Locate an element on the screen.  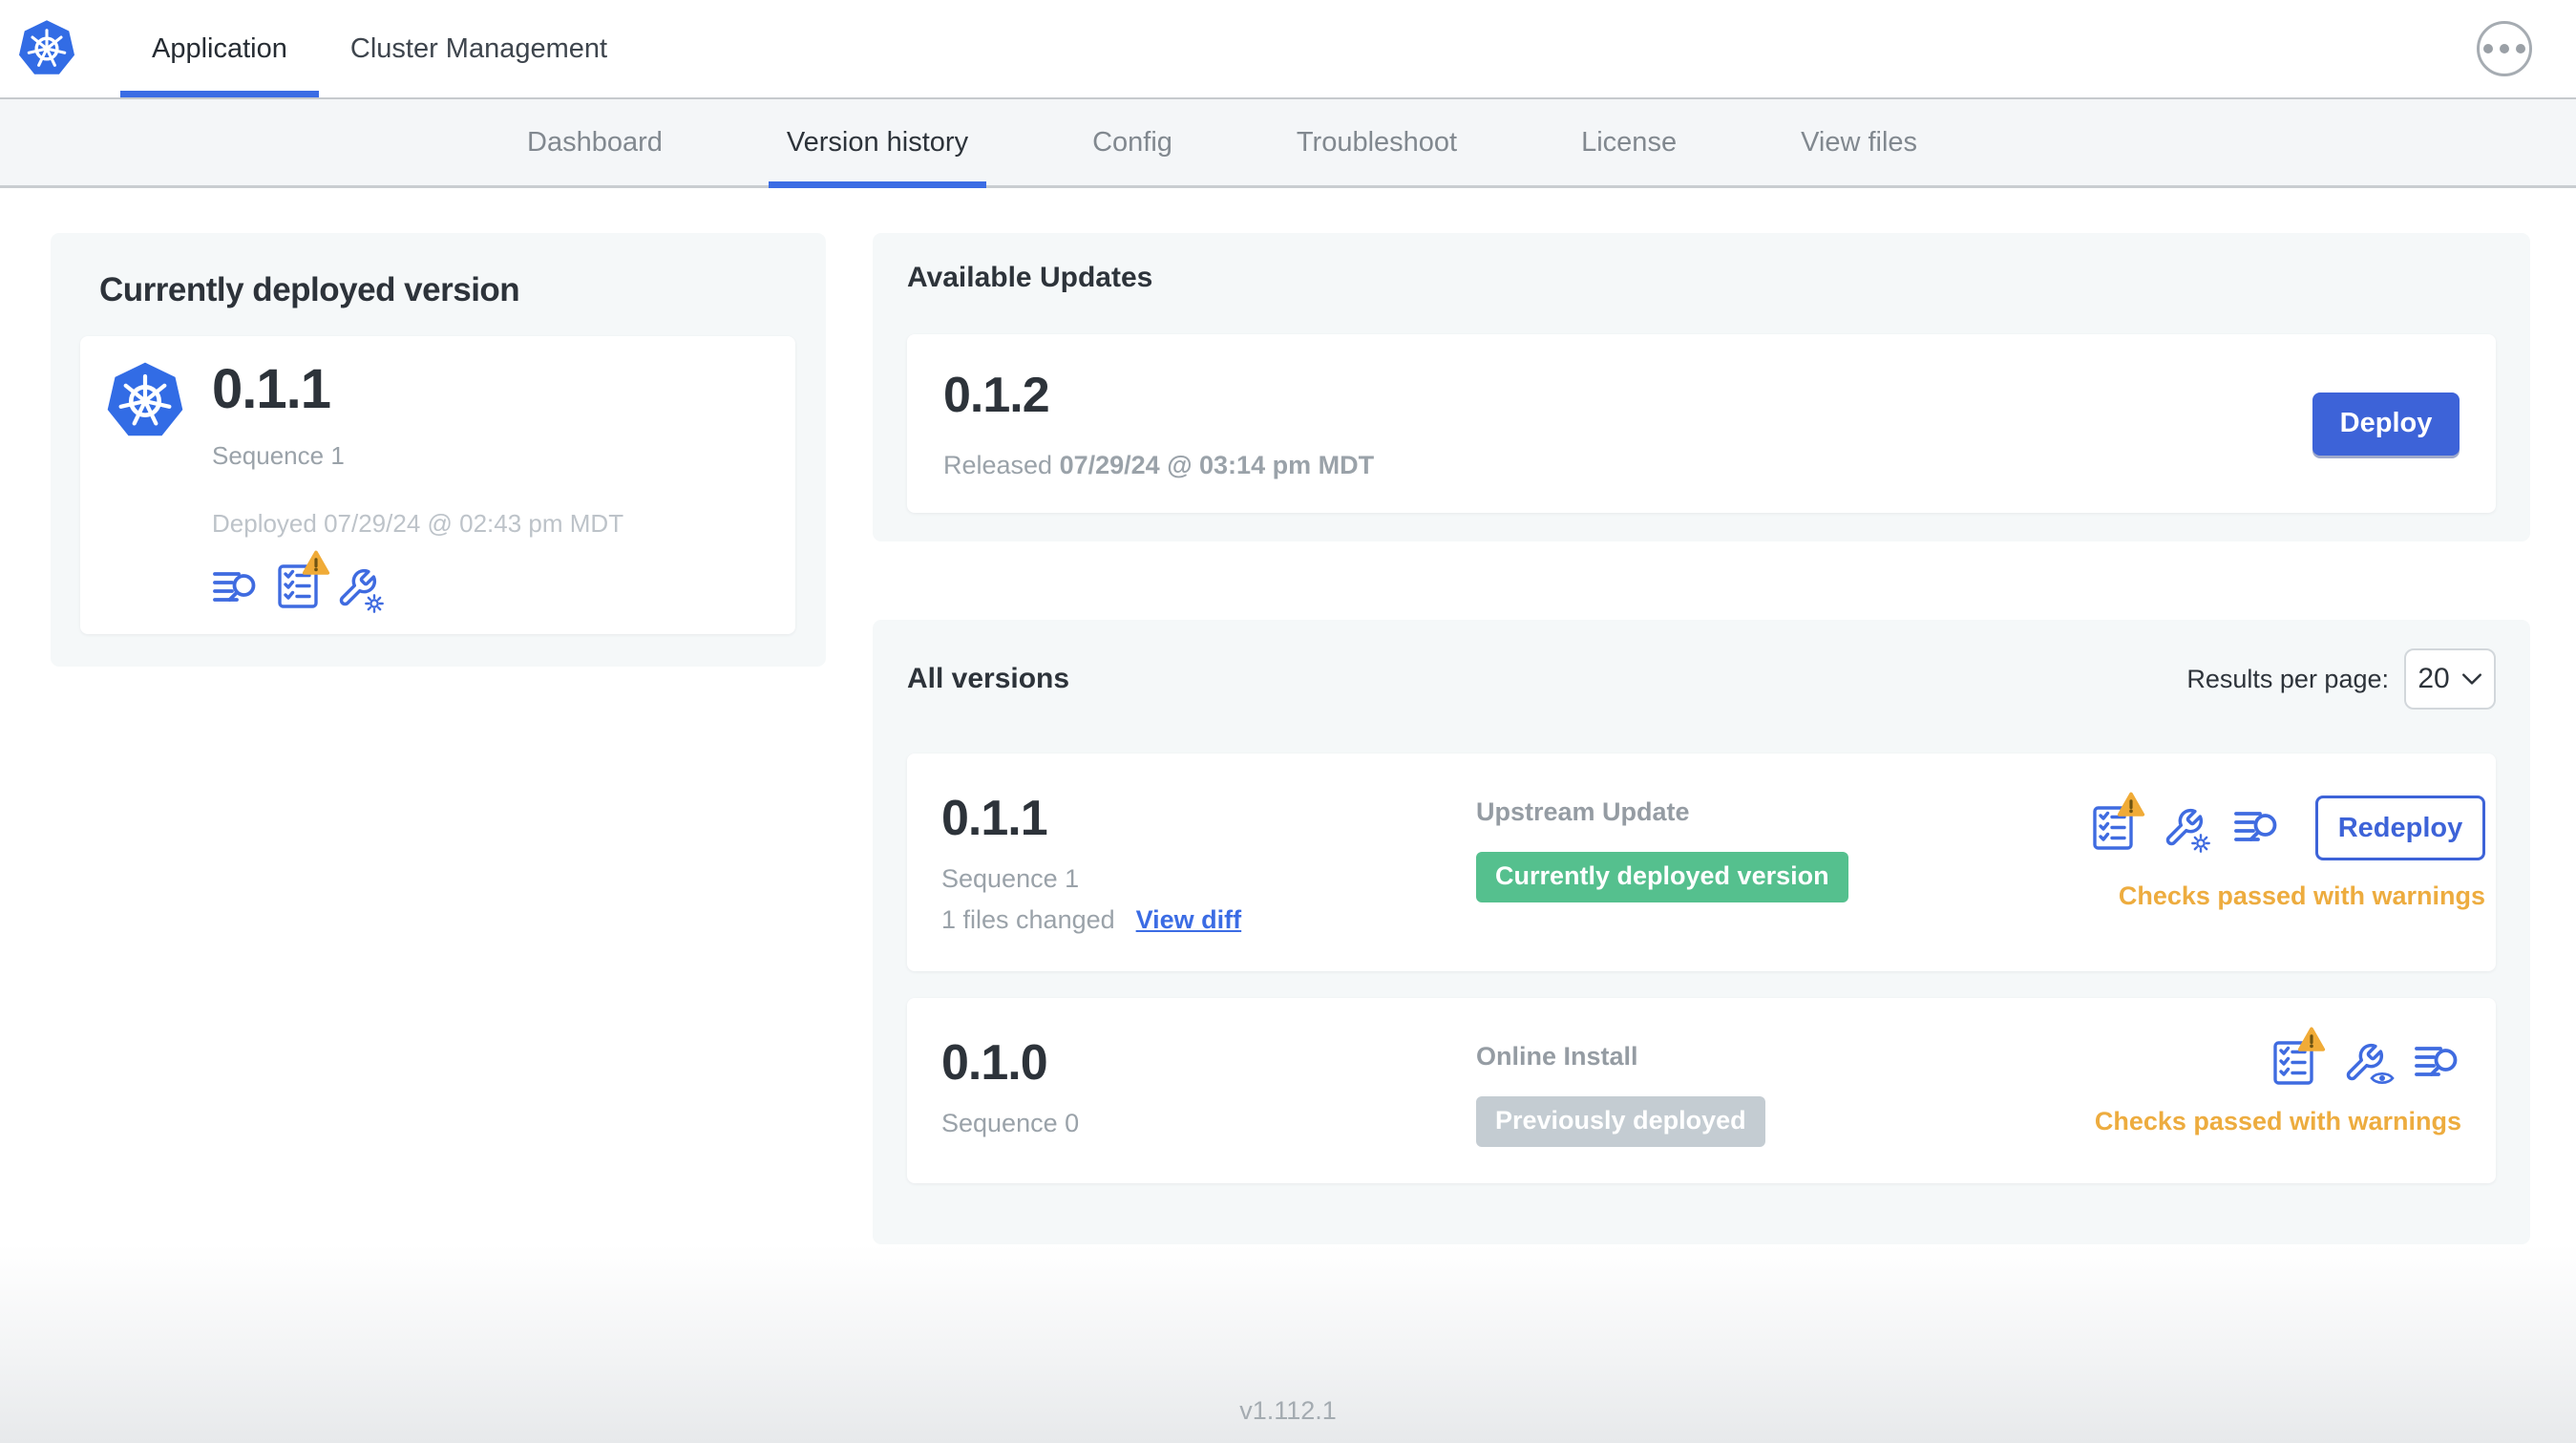
ellipsis-icon is located at coordinates (2488, 48).